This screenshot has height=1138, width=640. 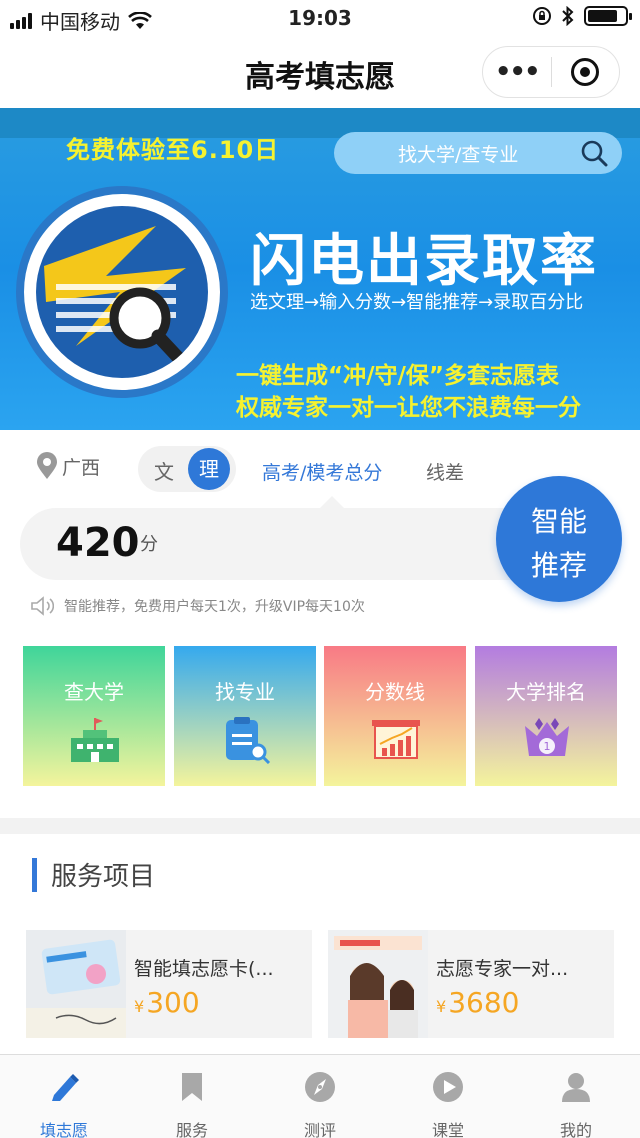 I want to click on tab-classroom: 课堂, so click(x=448, y=1096).